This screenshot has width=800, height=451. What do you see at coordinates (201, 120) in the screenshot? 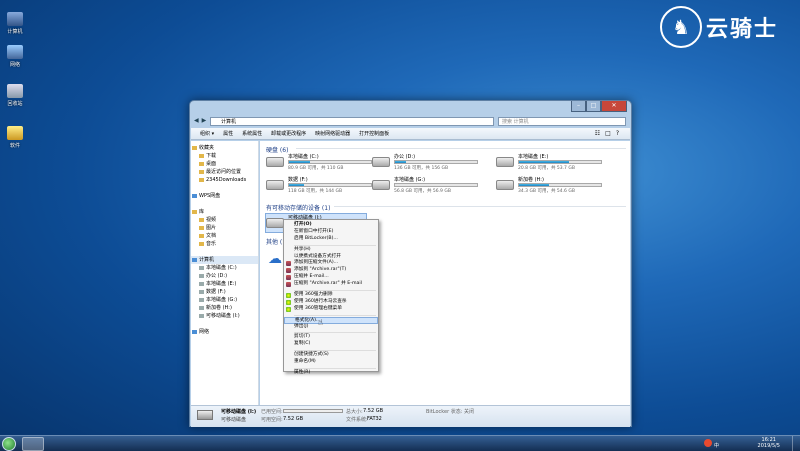
I see `nav-arrows: ◀▶` at bounding box center [201, 120].